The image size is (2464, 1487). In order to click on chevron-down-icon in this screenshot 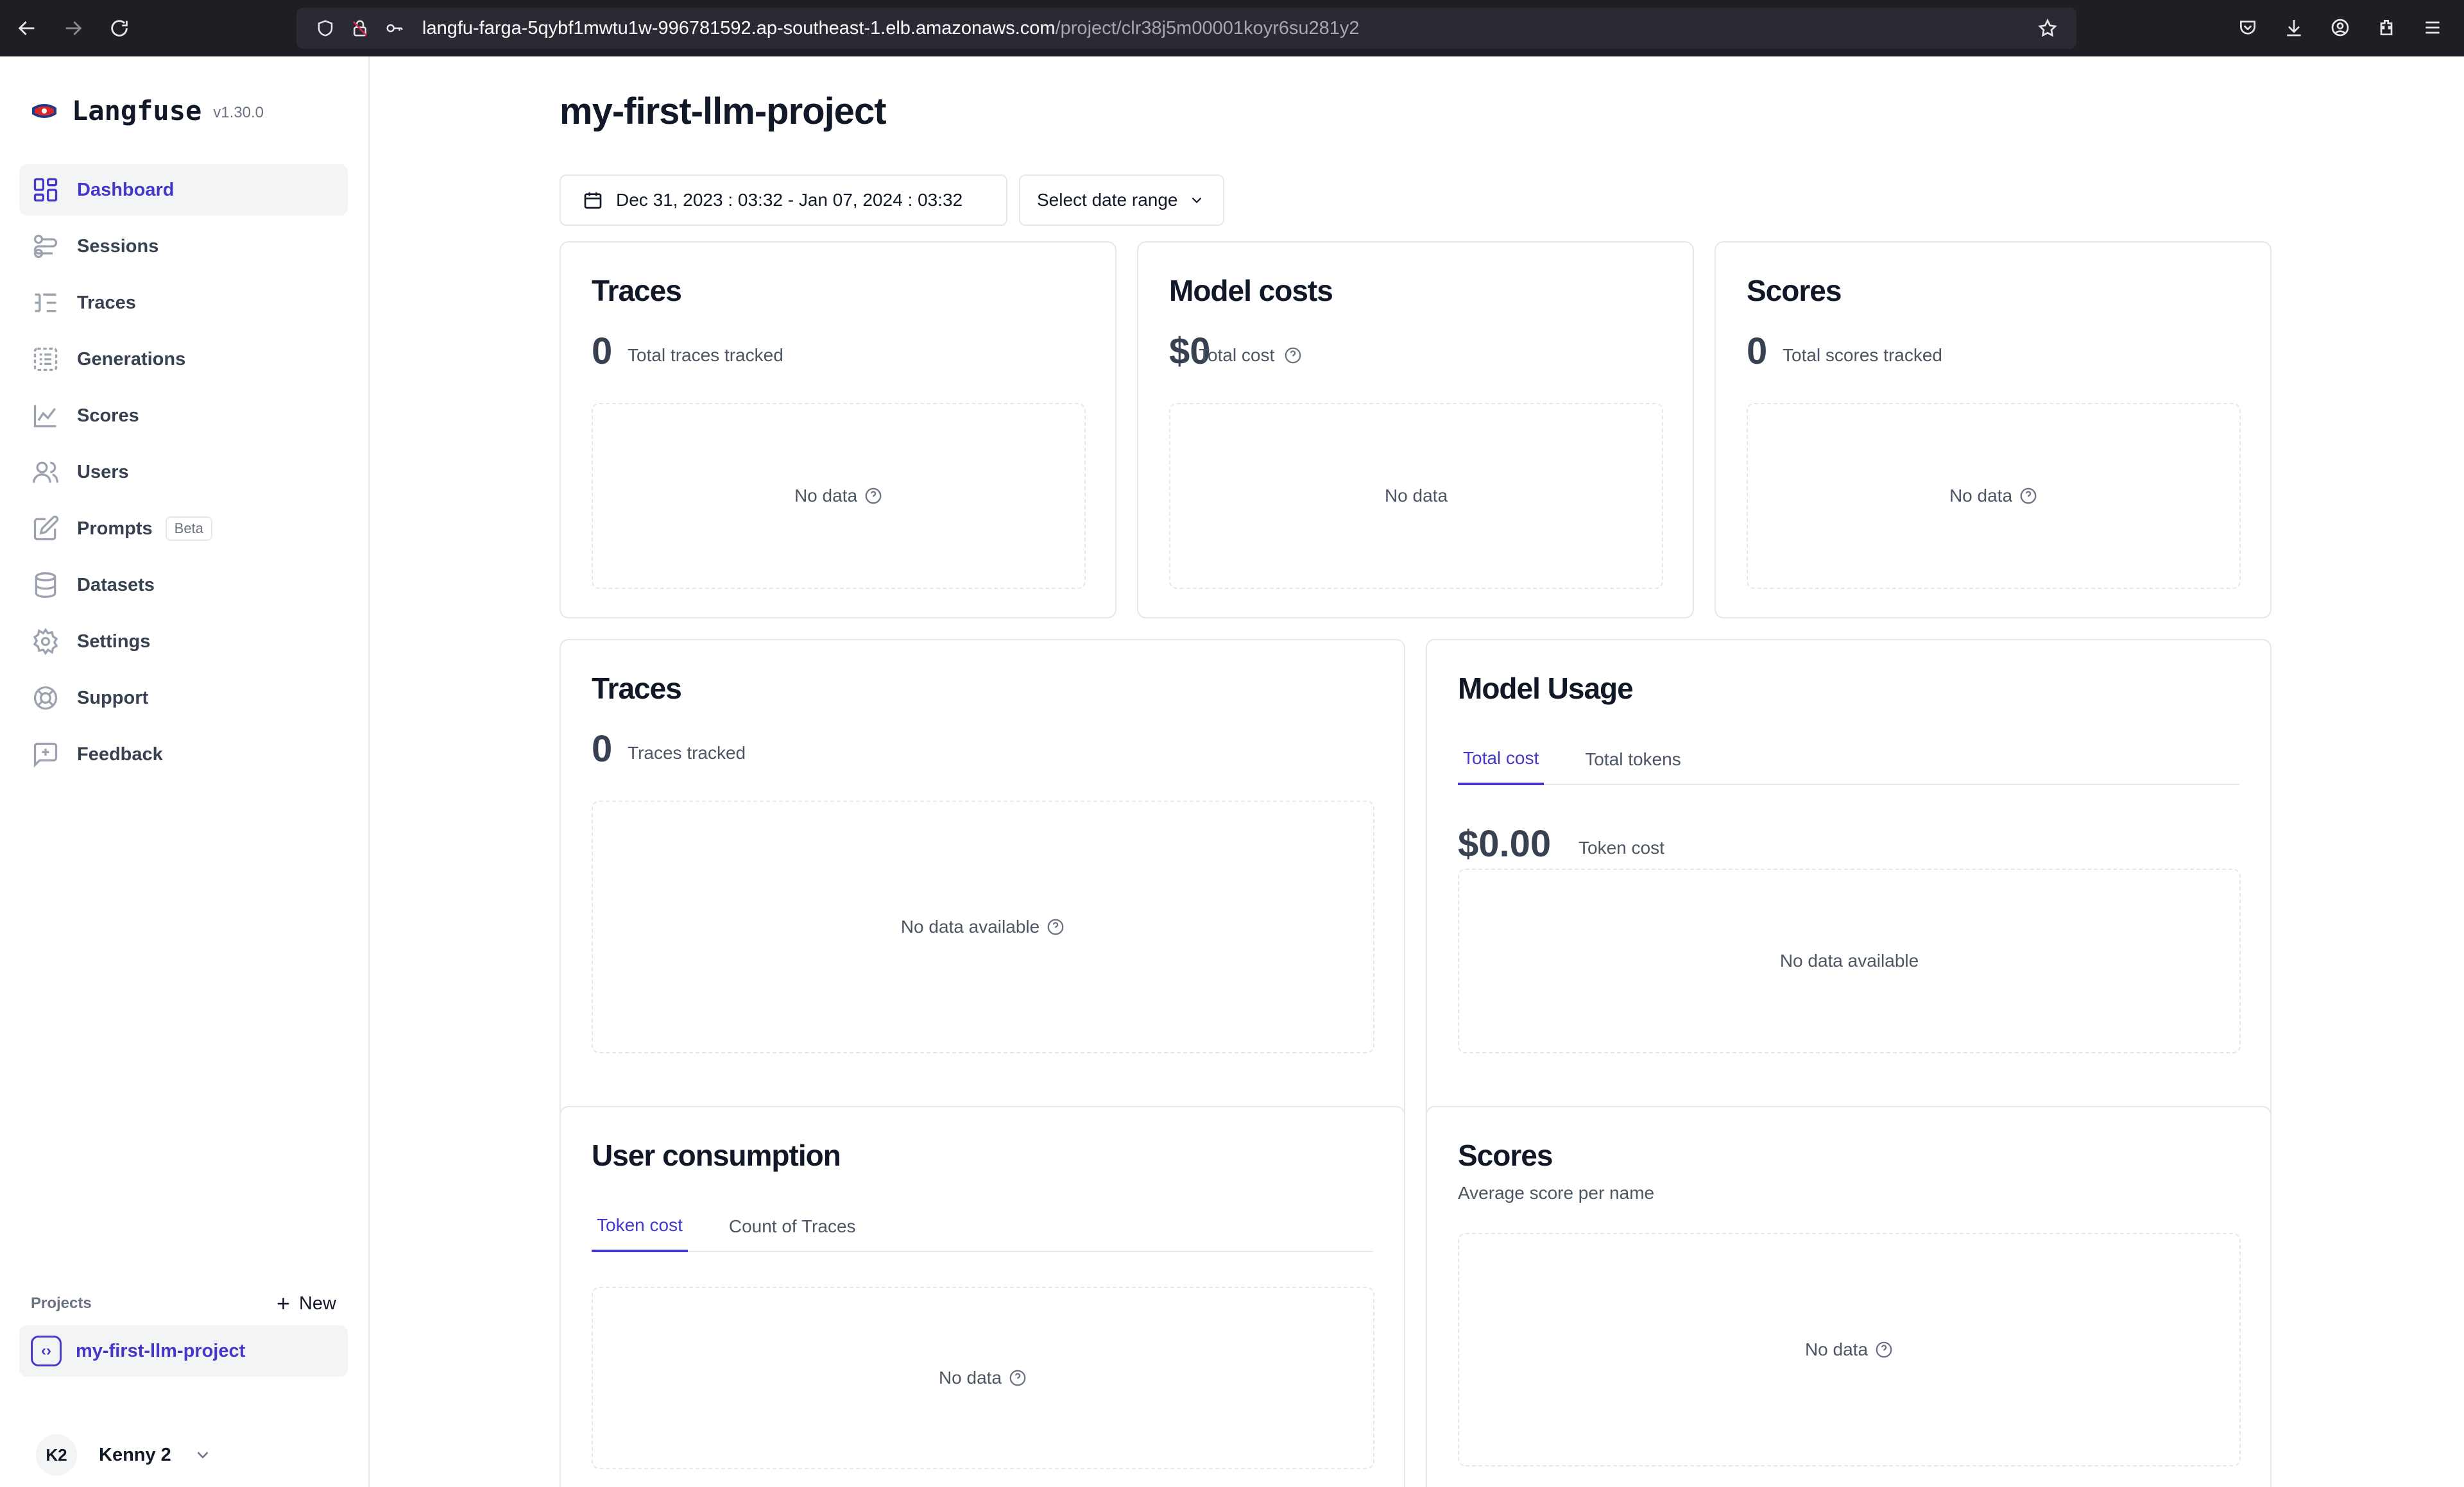, I will do `click(202, 1455)`.